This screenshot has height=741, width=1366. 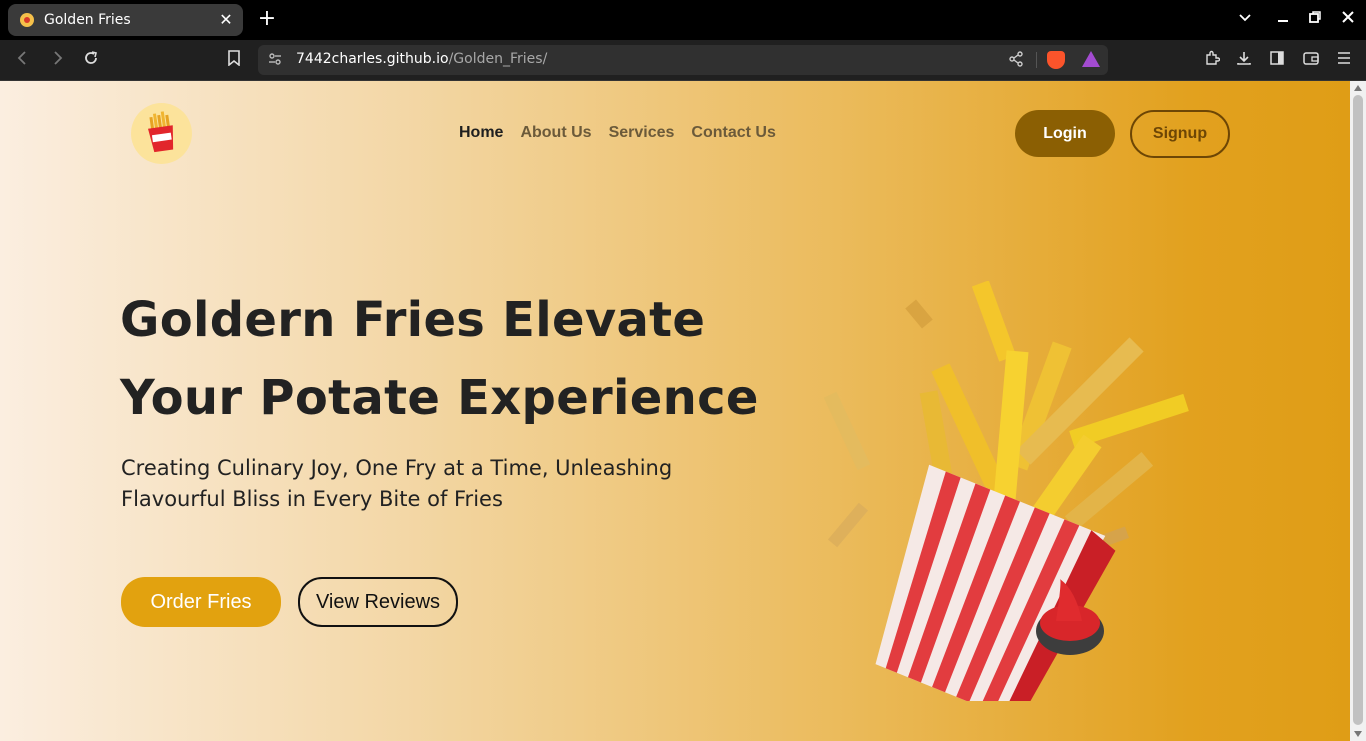 What do you see at coordinates (413, 320) in the screenshot?
I see `hero-title-line-1: Goldern Fries Elevate` at bounding box center [413, 320].